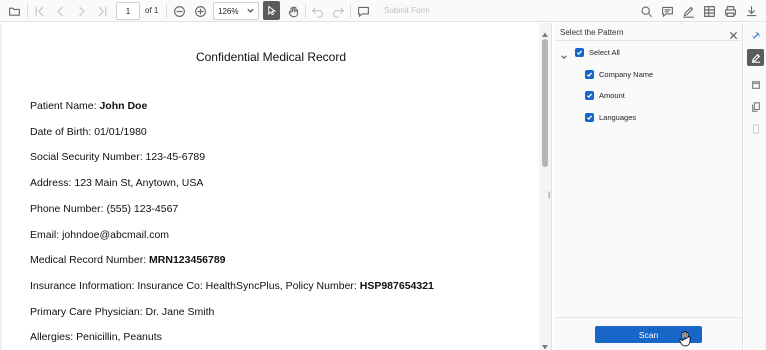  Describe the element at coordinates (179, 11) in the screenshot. I see `zoom-out-icon` at that location.